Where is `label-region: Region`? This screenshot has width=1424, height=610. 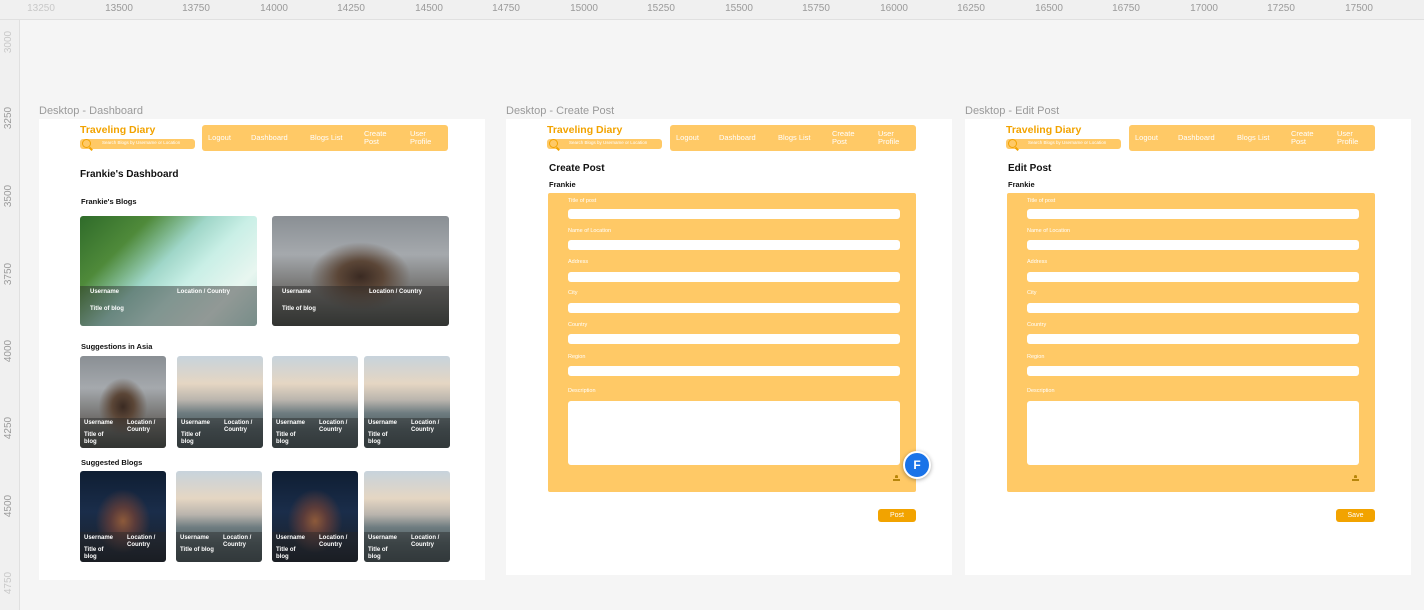
label-region: Region is located at coordinates (577, 357).